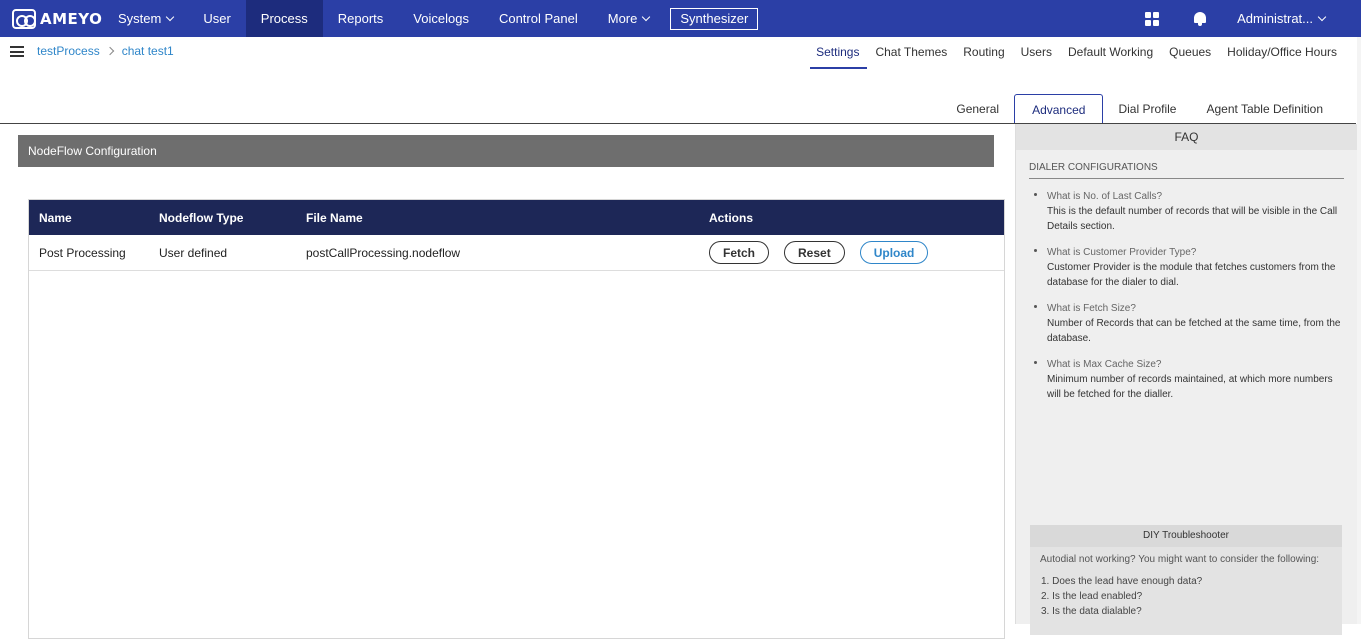 The image size is (1361, 639). What do you see at coordinates (506, 151) in the screenshot?
I see `section-header: NodeFlow Configuration` at bounding box center [506, 151].